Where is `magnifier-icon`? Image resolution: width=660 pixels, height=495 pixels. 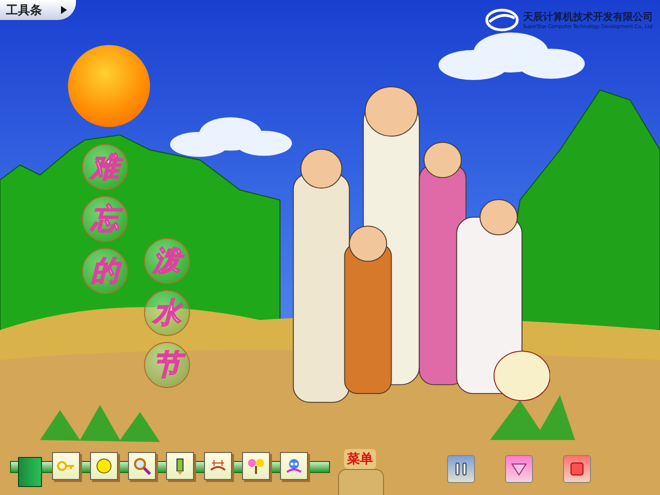
magnifier-icon is located at coordinates (142, 466).